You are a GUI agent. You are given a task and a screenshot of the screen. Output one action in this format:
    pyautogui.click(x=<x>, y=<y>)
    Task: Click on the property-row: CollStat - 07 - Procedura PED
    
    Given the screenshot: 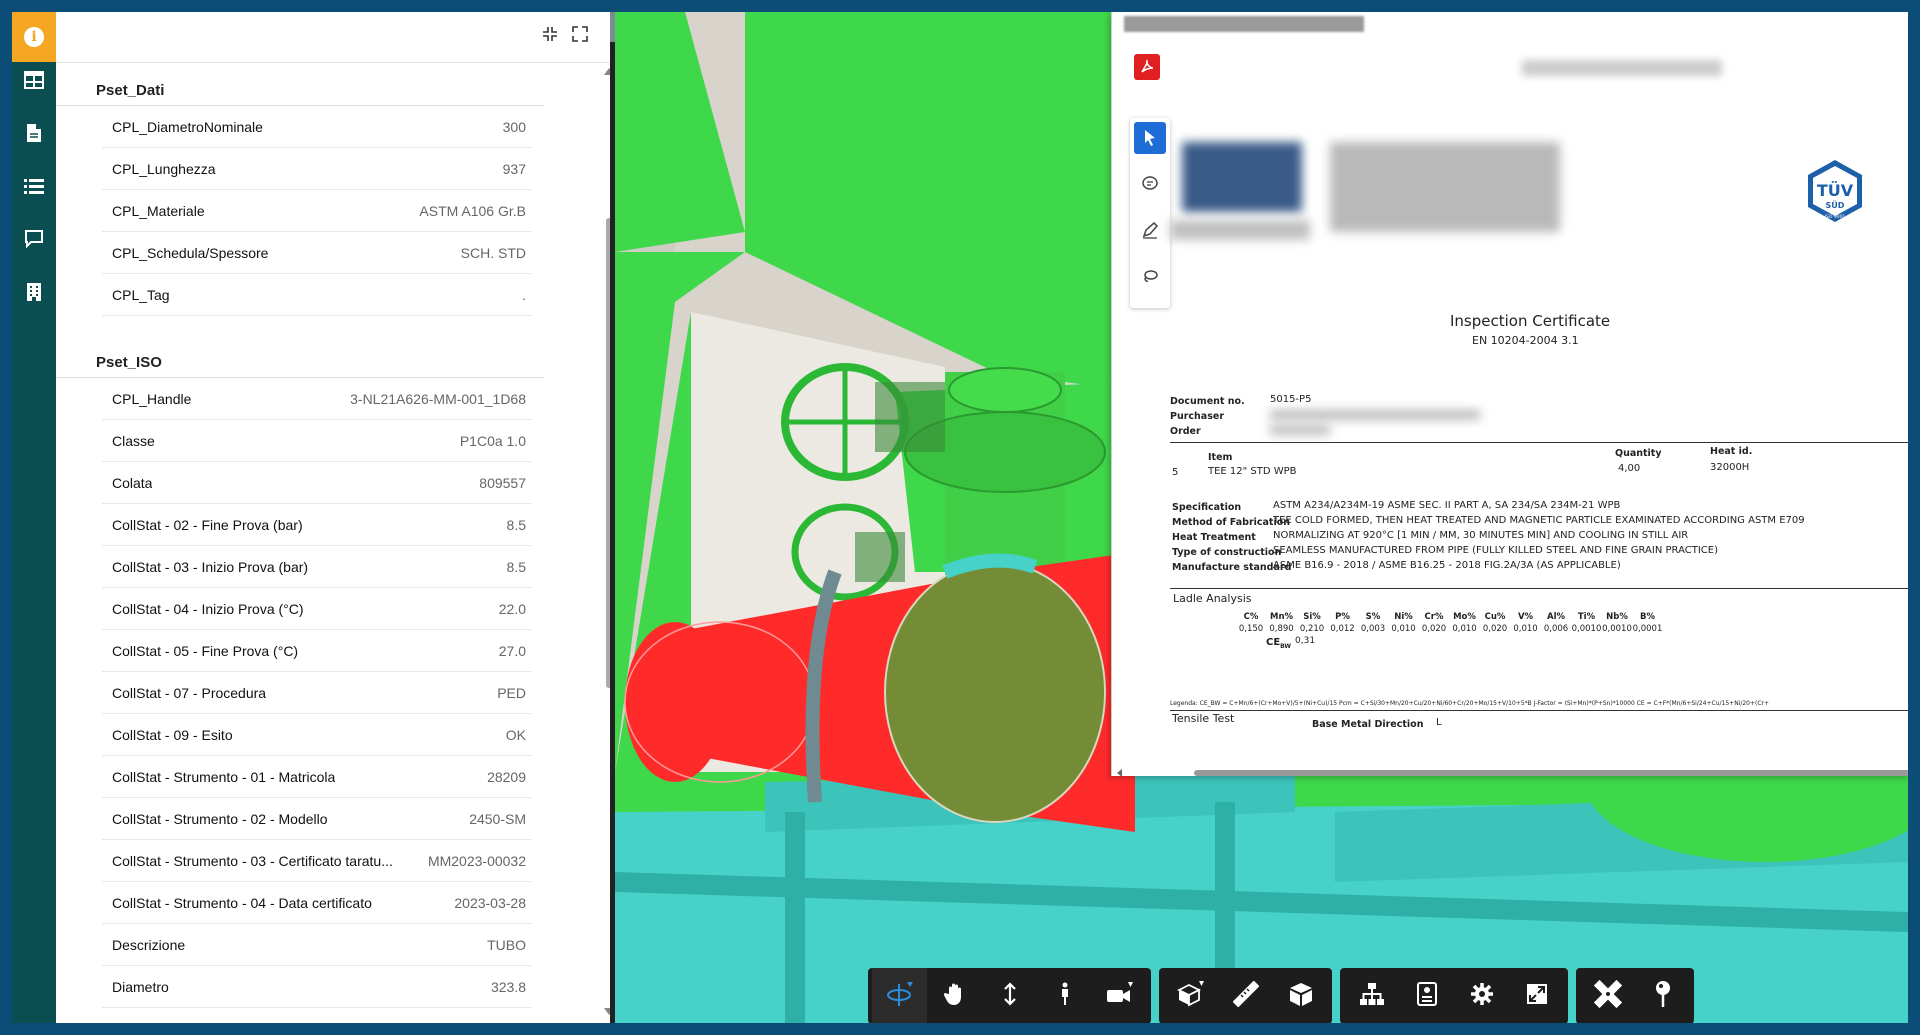 What is the action you would take?
    pyautogui.click(x=317, y=693)
    